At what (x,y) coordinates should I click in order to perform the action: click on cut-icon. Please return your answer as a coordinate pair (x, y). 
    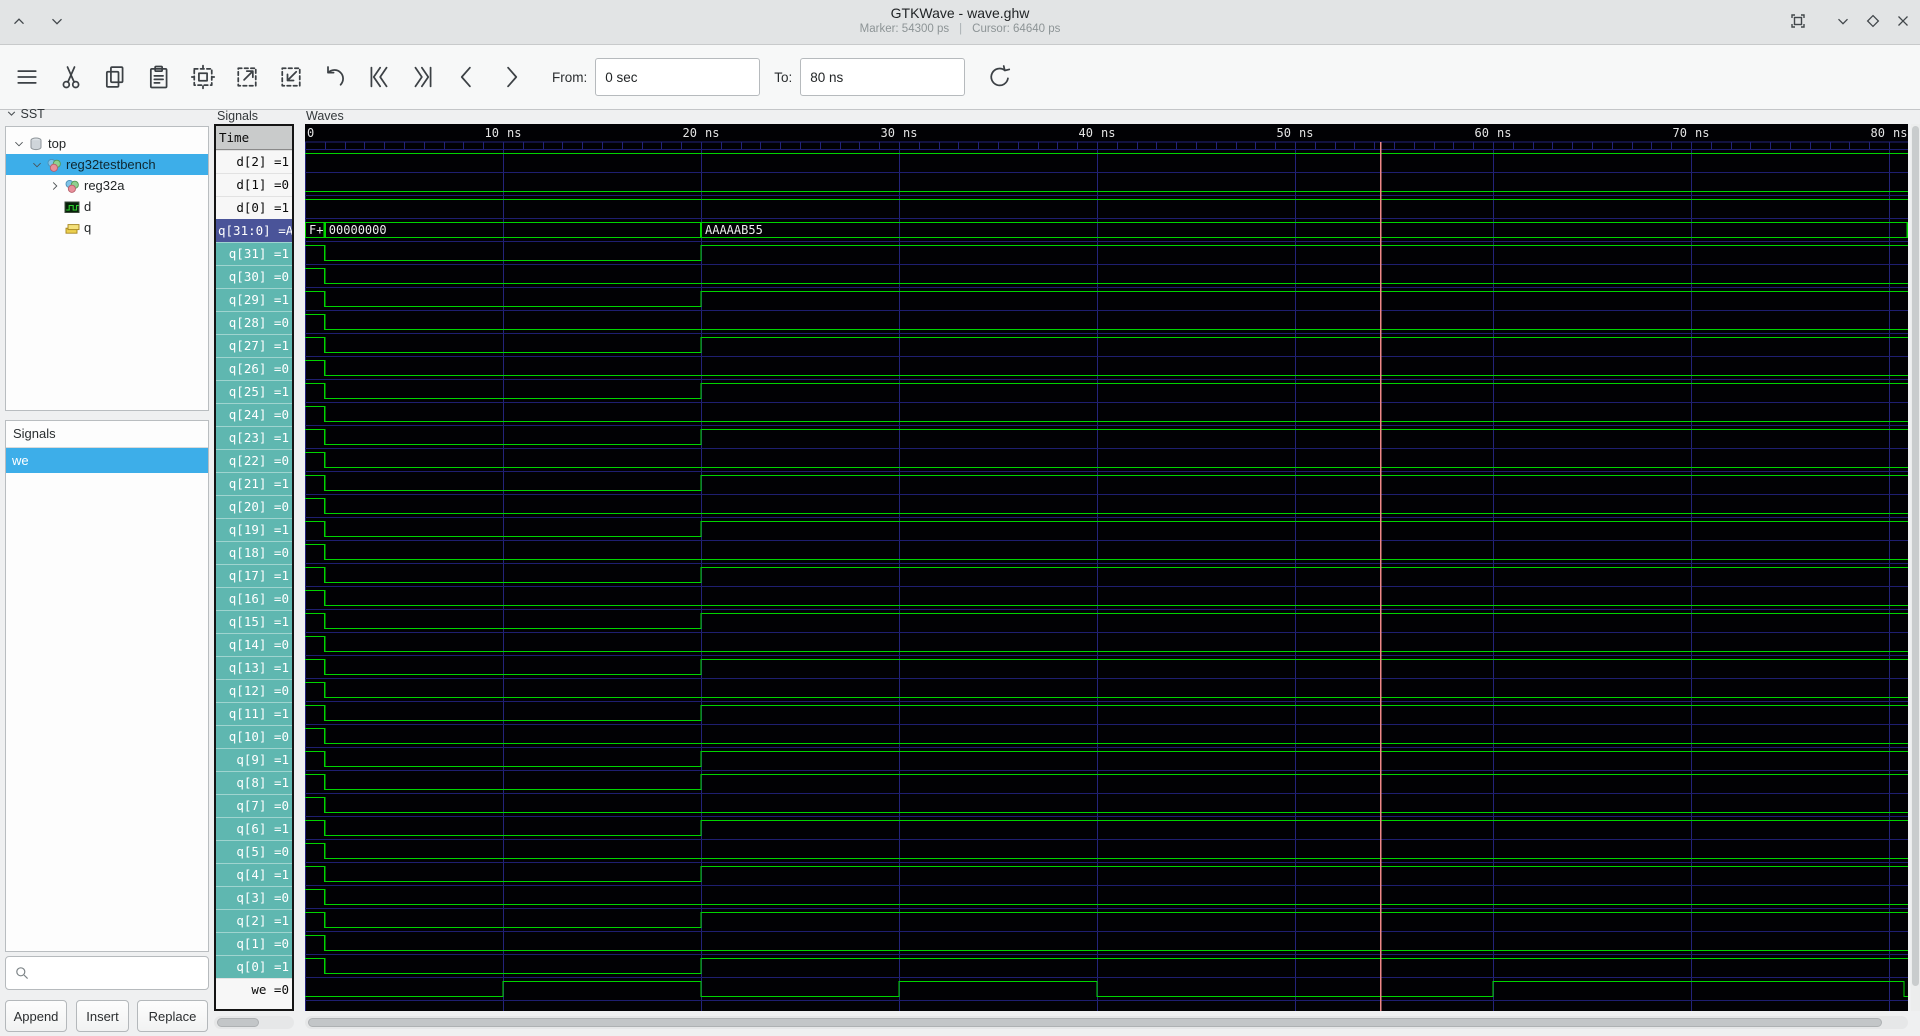
    Looking at the image, I should click on (71, 77).